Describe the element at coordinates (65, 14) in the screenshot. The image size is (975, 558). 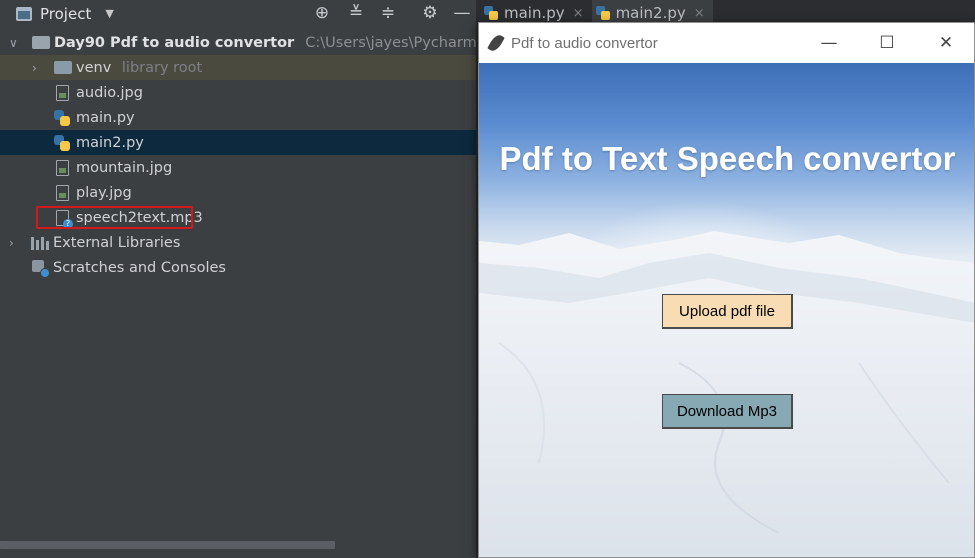
I see `project-panel-title: Project` at that location.